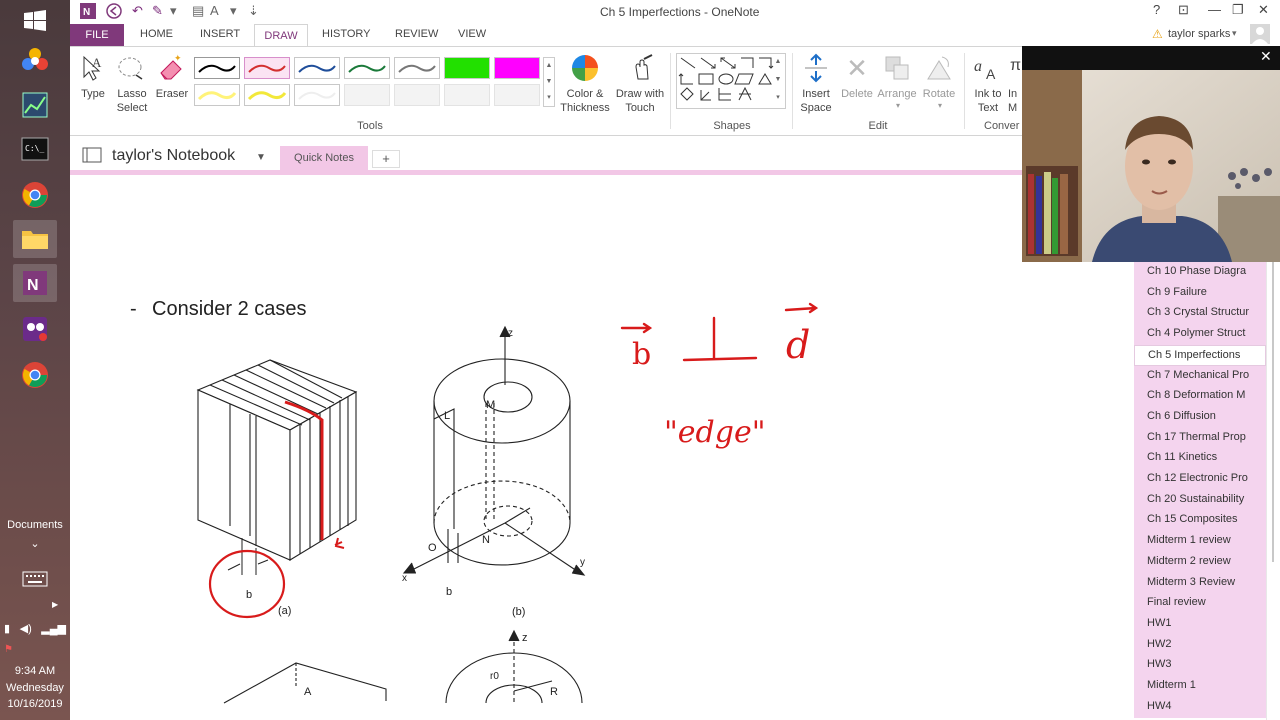  What do you see at coordinates (35, 239) in the screenshot?
I see `file-explorer-icon` at bounding box center [35, 239].